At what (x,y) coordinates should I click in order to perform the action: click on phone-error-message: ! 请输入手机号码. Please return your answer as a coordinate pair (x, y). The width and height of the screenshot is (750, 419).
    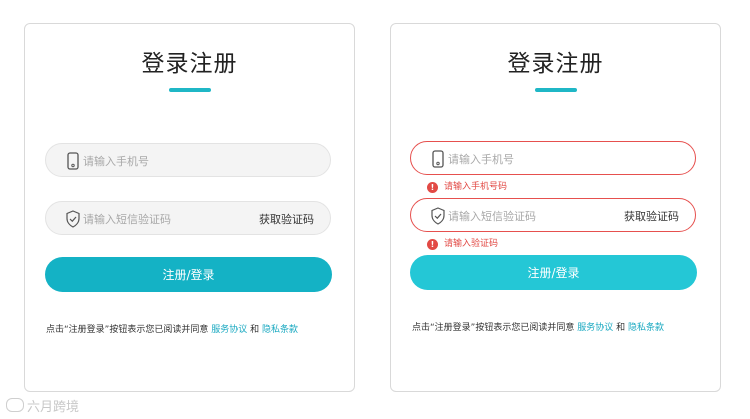
    Looking at the image, I should click on (467, 186).